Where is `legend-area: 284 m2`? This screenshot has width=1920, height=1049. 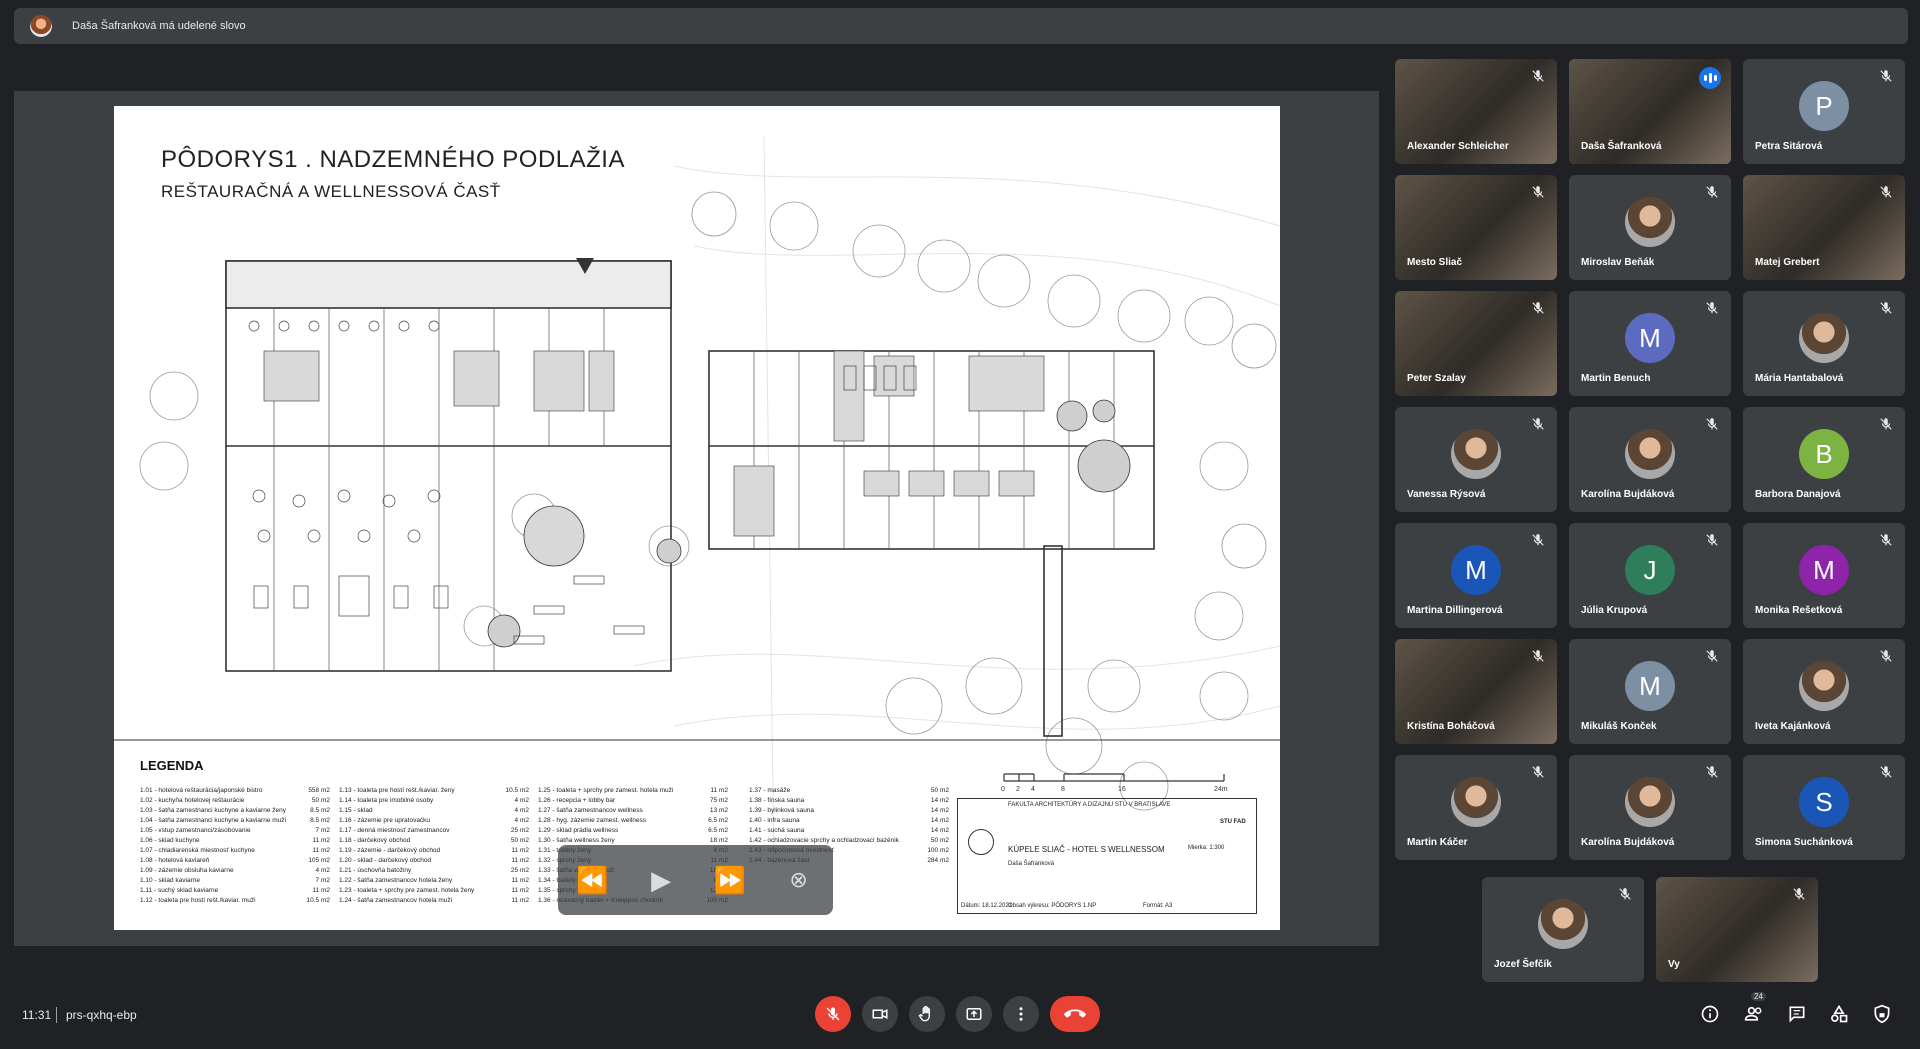 legend-area: 284 m2 is located at coordinates (938, 860).